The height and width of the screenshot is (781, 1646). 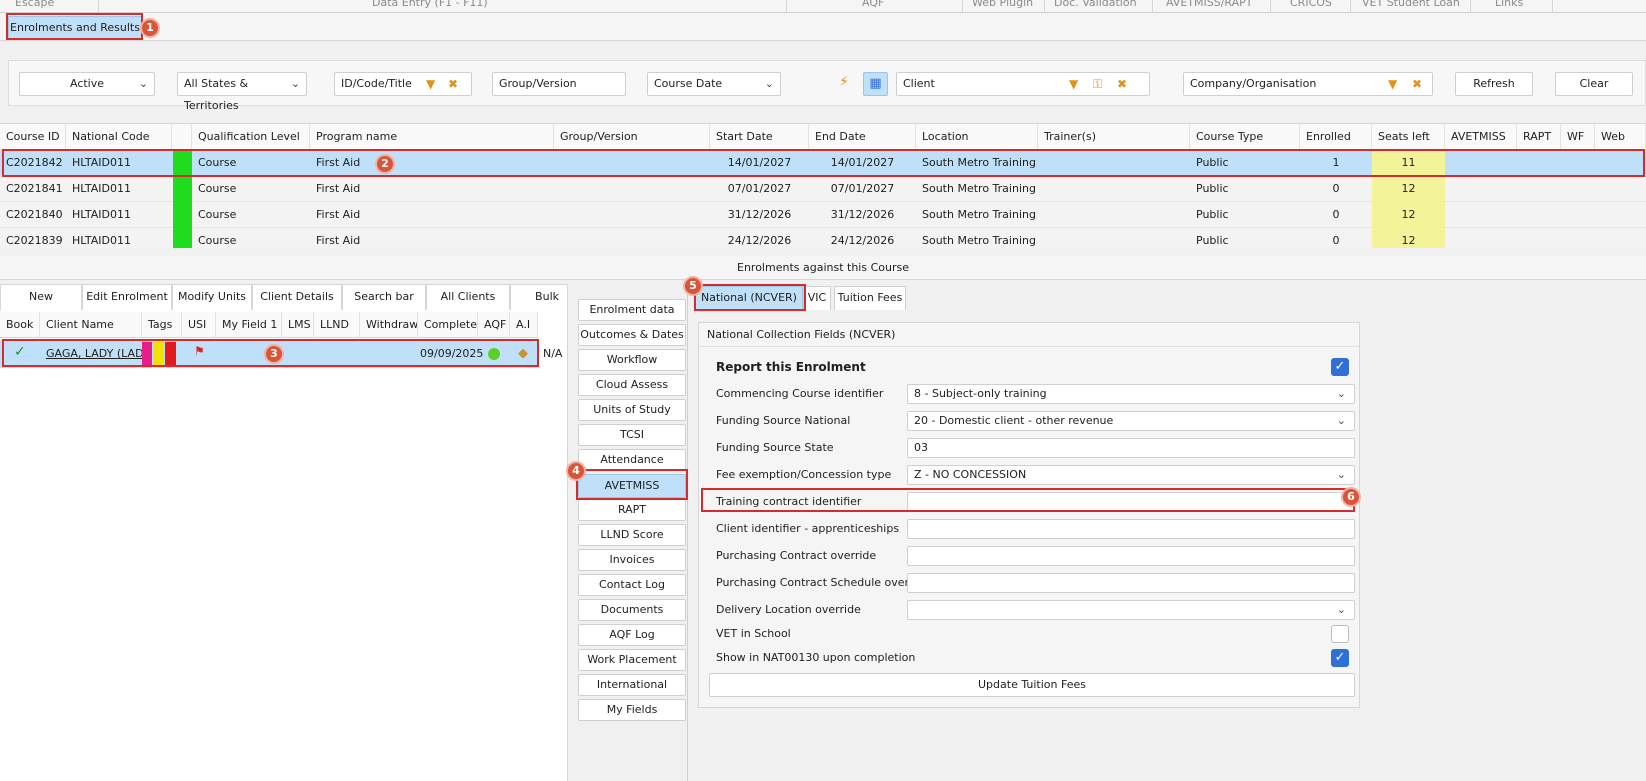 What do you see at coordinates (1002, 4) in the screenshot?
I see `menu-web-plugin: Web Plugin` at bounding box center [1002, 4].